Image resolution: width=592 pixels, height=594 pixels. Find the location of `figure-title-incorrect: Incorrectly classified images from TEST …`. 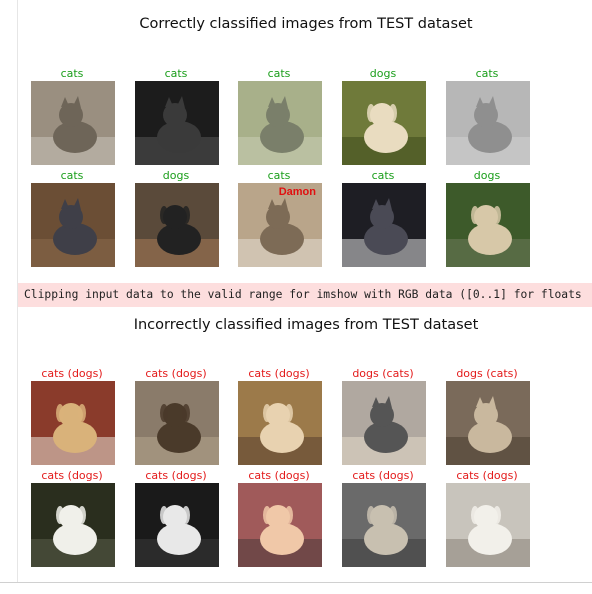

figure-title-incorrect: Incorrectly classified images from TEST … is located at coordinates (306, 325).